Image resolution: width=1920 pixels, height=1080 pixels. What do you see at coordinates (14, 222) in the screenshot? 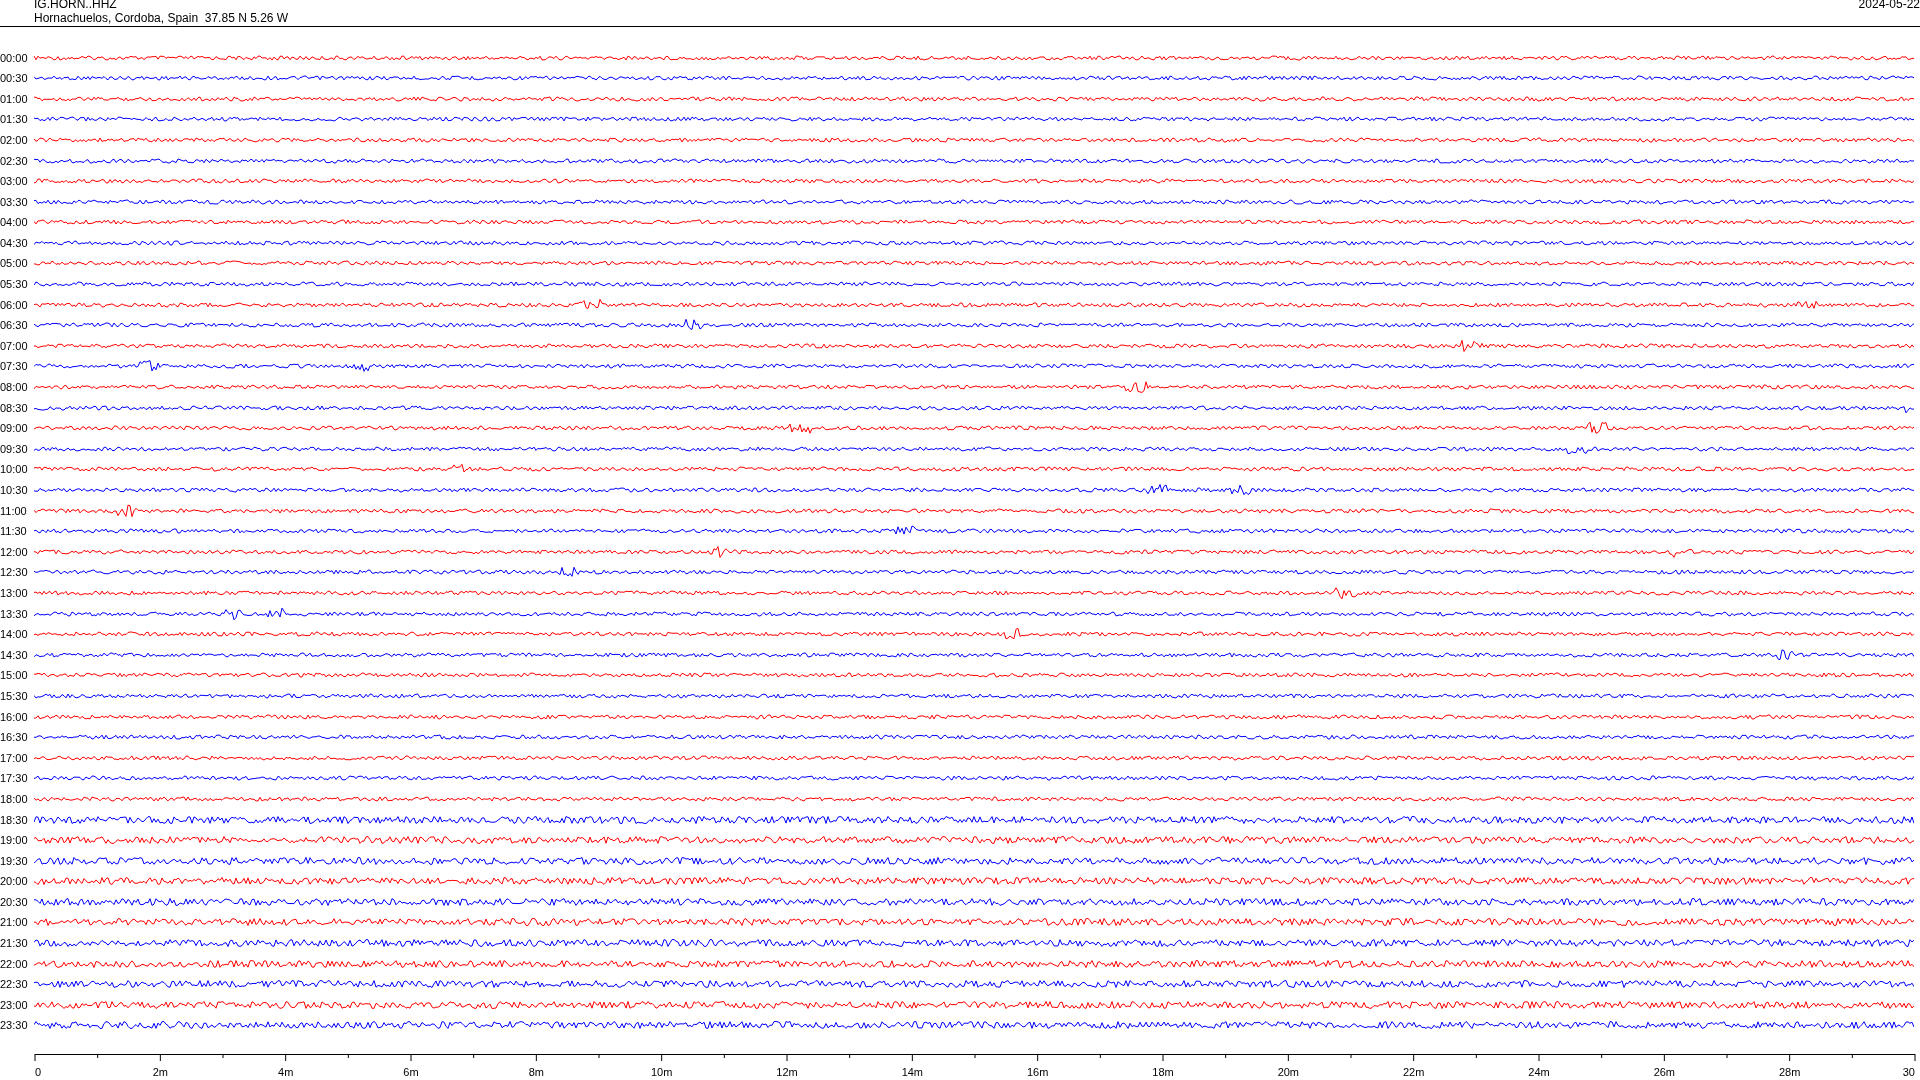
I see `time-label: 04:00` at bounding box center [14, 222].